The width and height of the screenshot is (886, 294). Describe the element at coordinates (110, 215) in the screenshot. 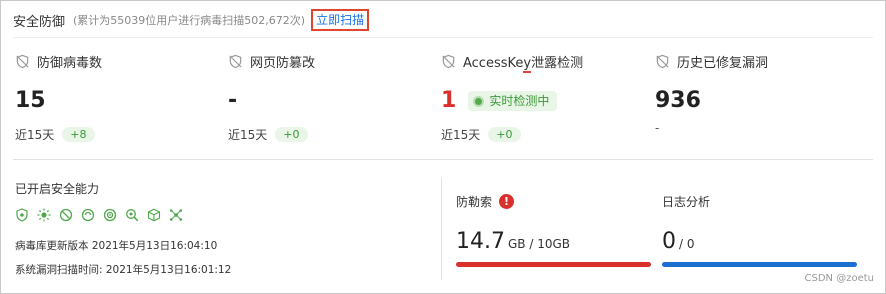

I see `target-icon` at that location.